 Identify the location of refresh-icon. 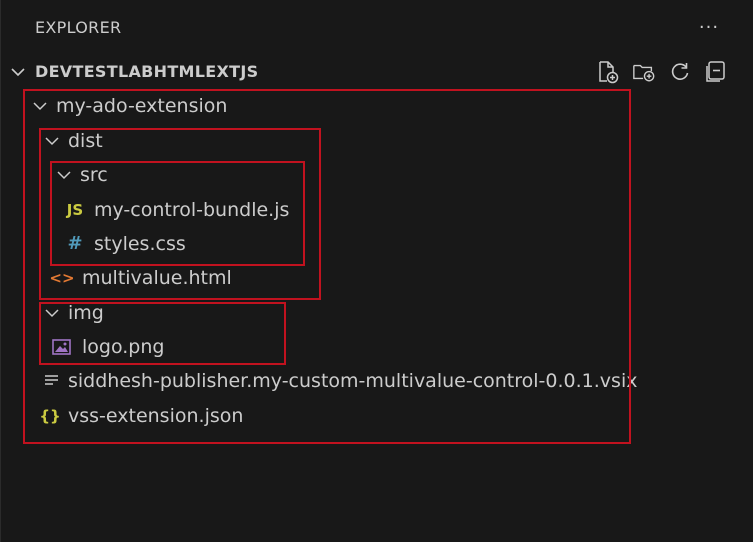
(680, 72).